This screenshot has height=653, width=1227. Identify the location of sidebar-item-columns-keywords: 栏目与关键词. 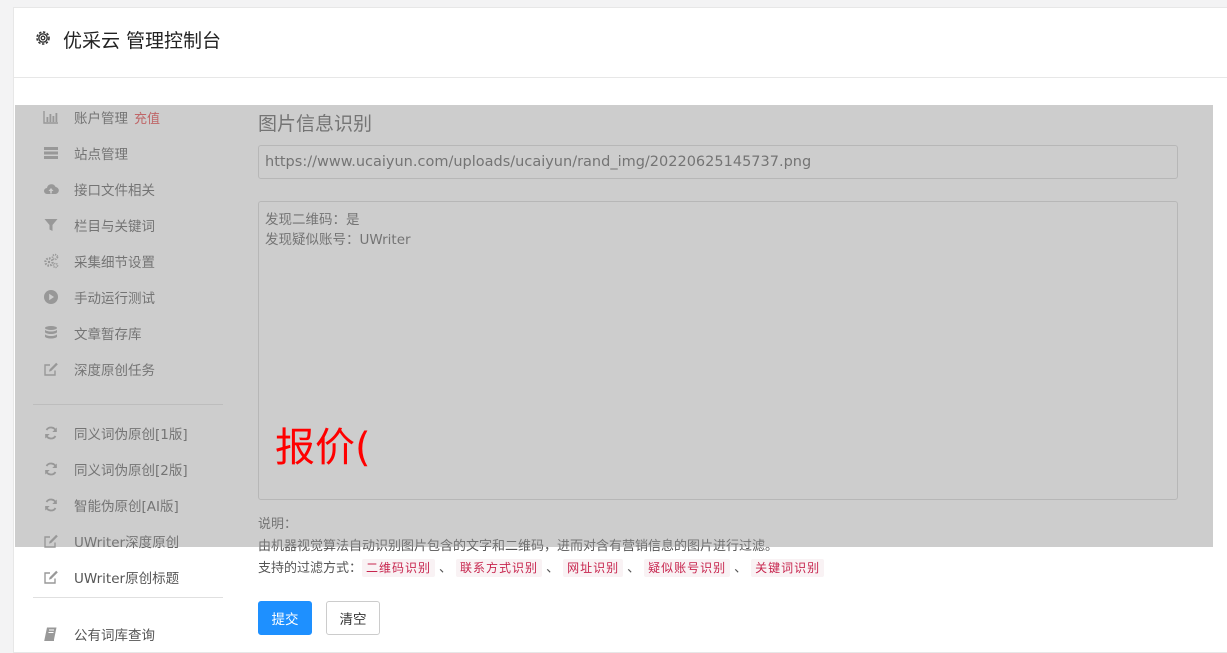
(98, 225).